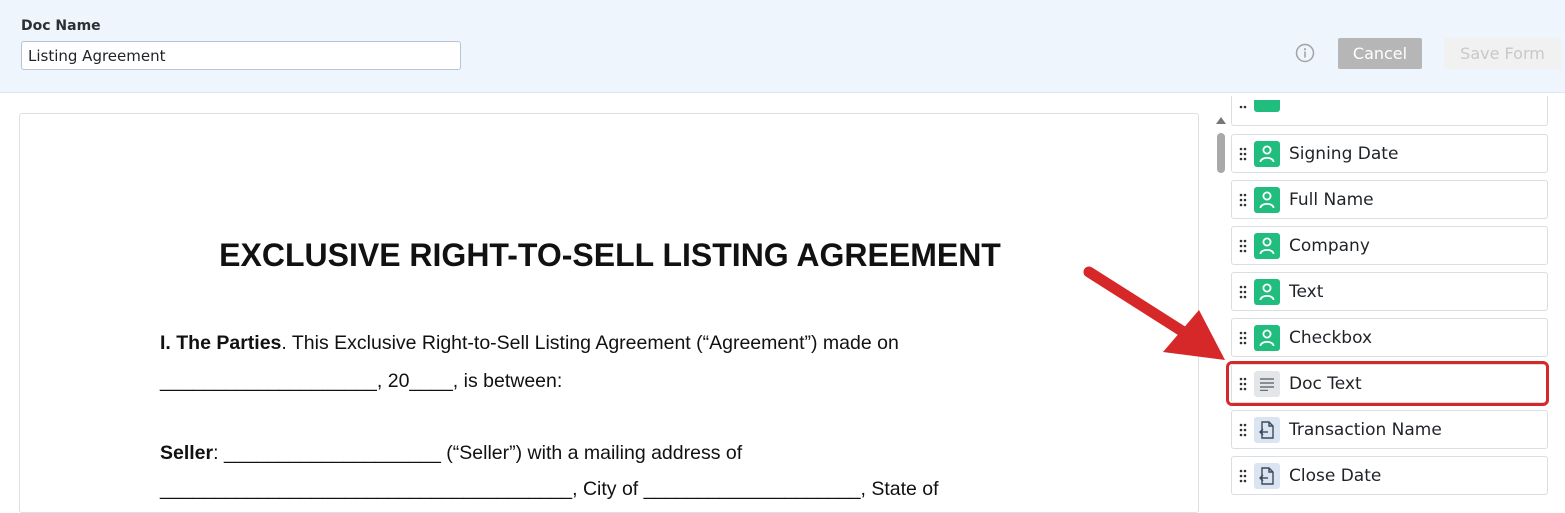 The image size is (1565, 513). What do you see at coordinates (1389, 199) in the screenshot?
I see `field-item-full-name: Full Name` at bounding box center [1389, 199].